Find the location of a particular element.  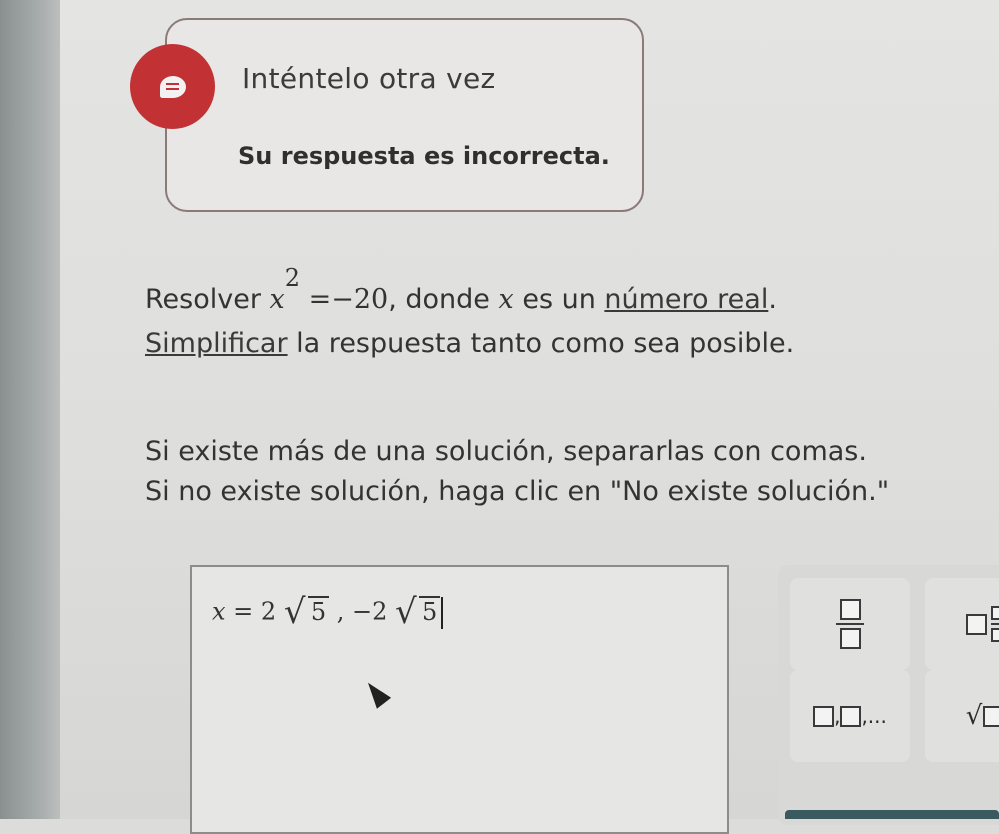

chat-bubble-icon is located at coordinates (173, 87).